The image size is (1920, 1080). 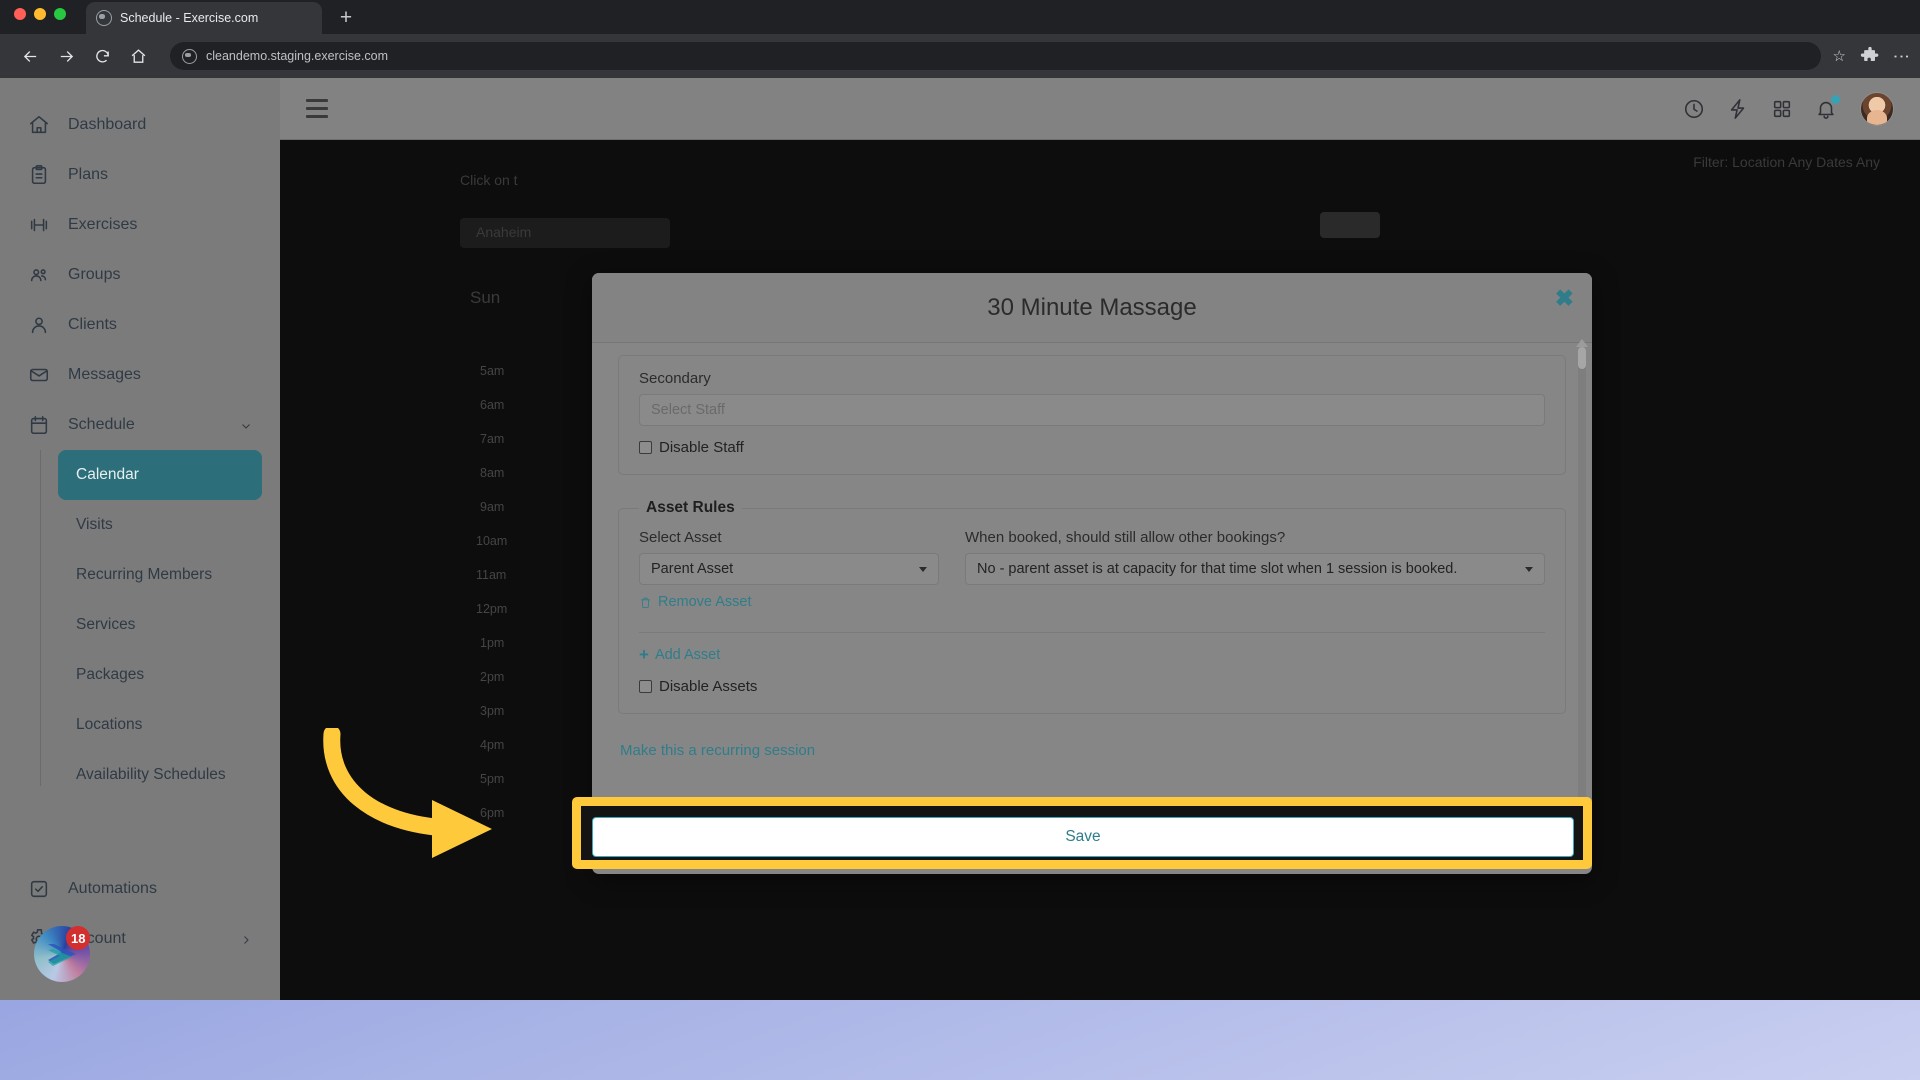 I want to click on hour-label: 1pm, so click(x=492, y=643).